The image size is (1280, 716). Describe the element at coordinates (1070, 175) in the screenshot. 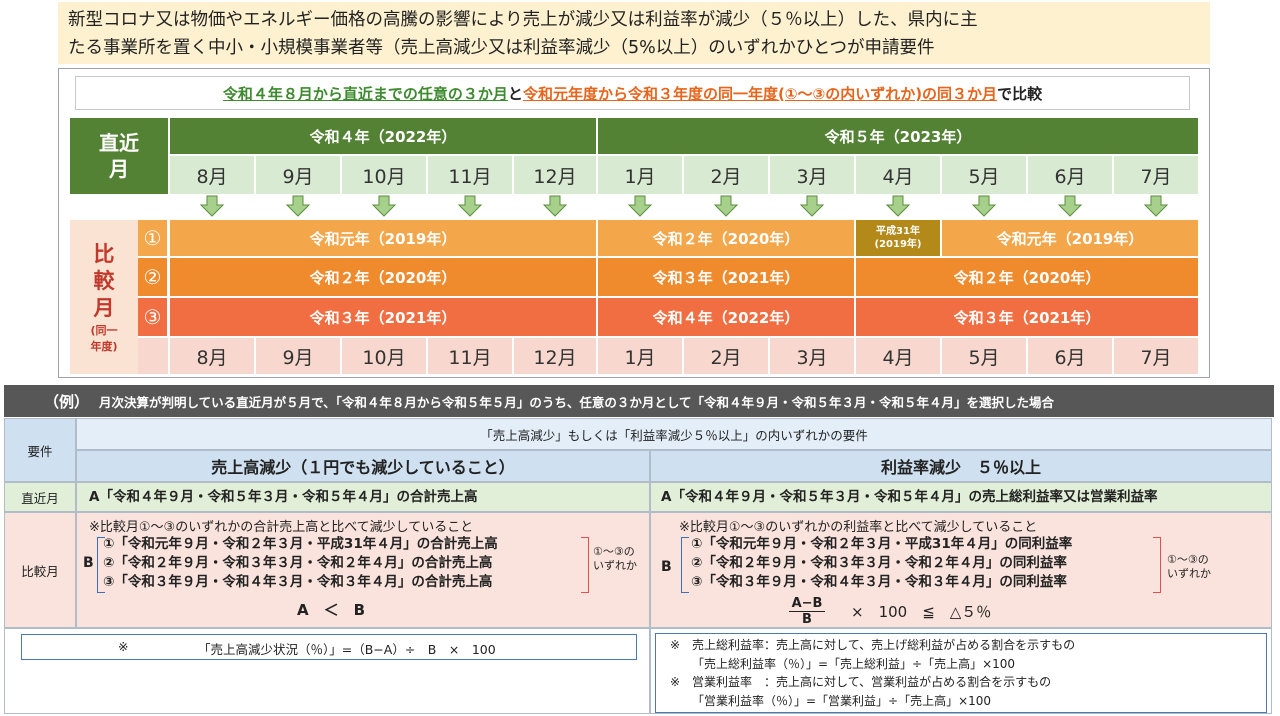

I see `month-cell: 6月` at that location.